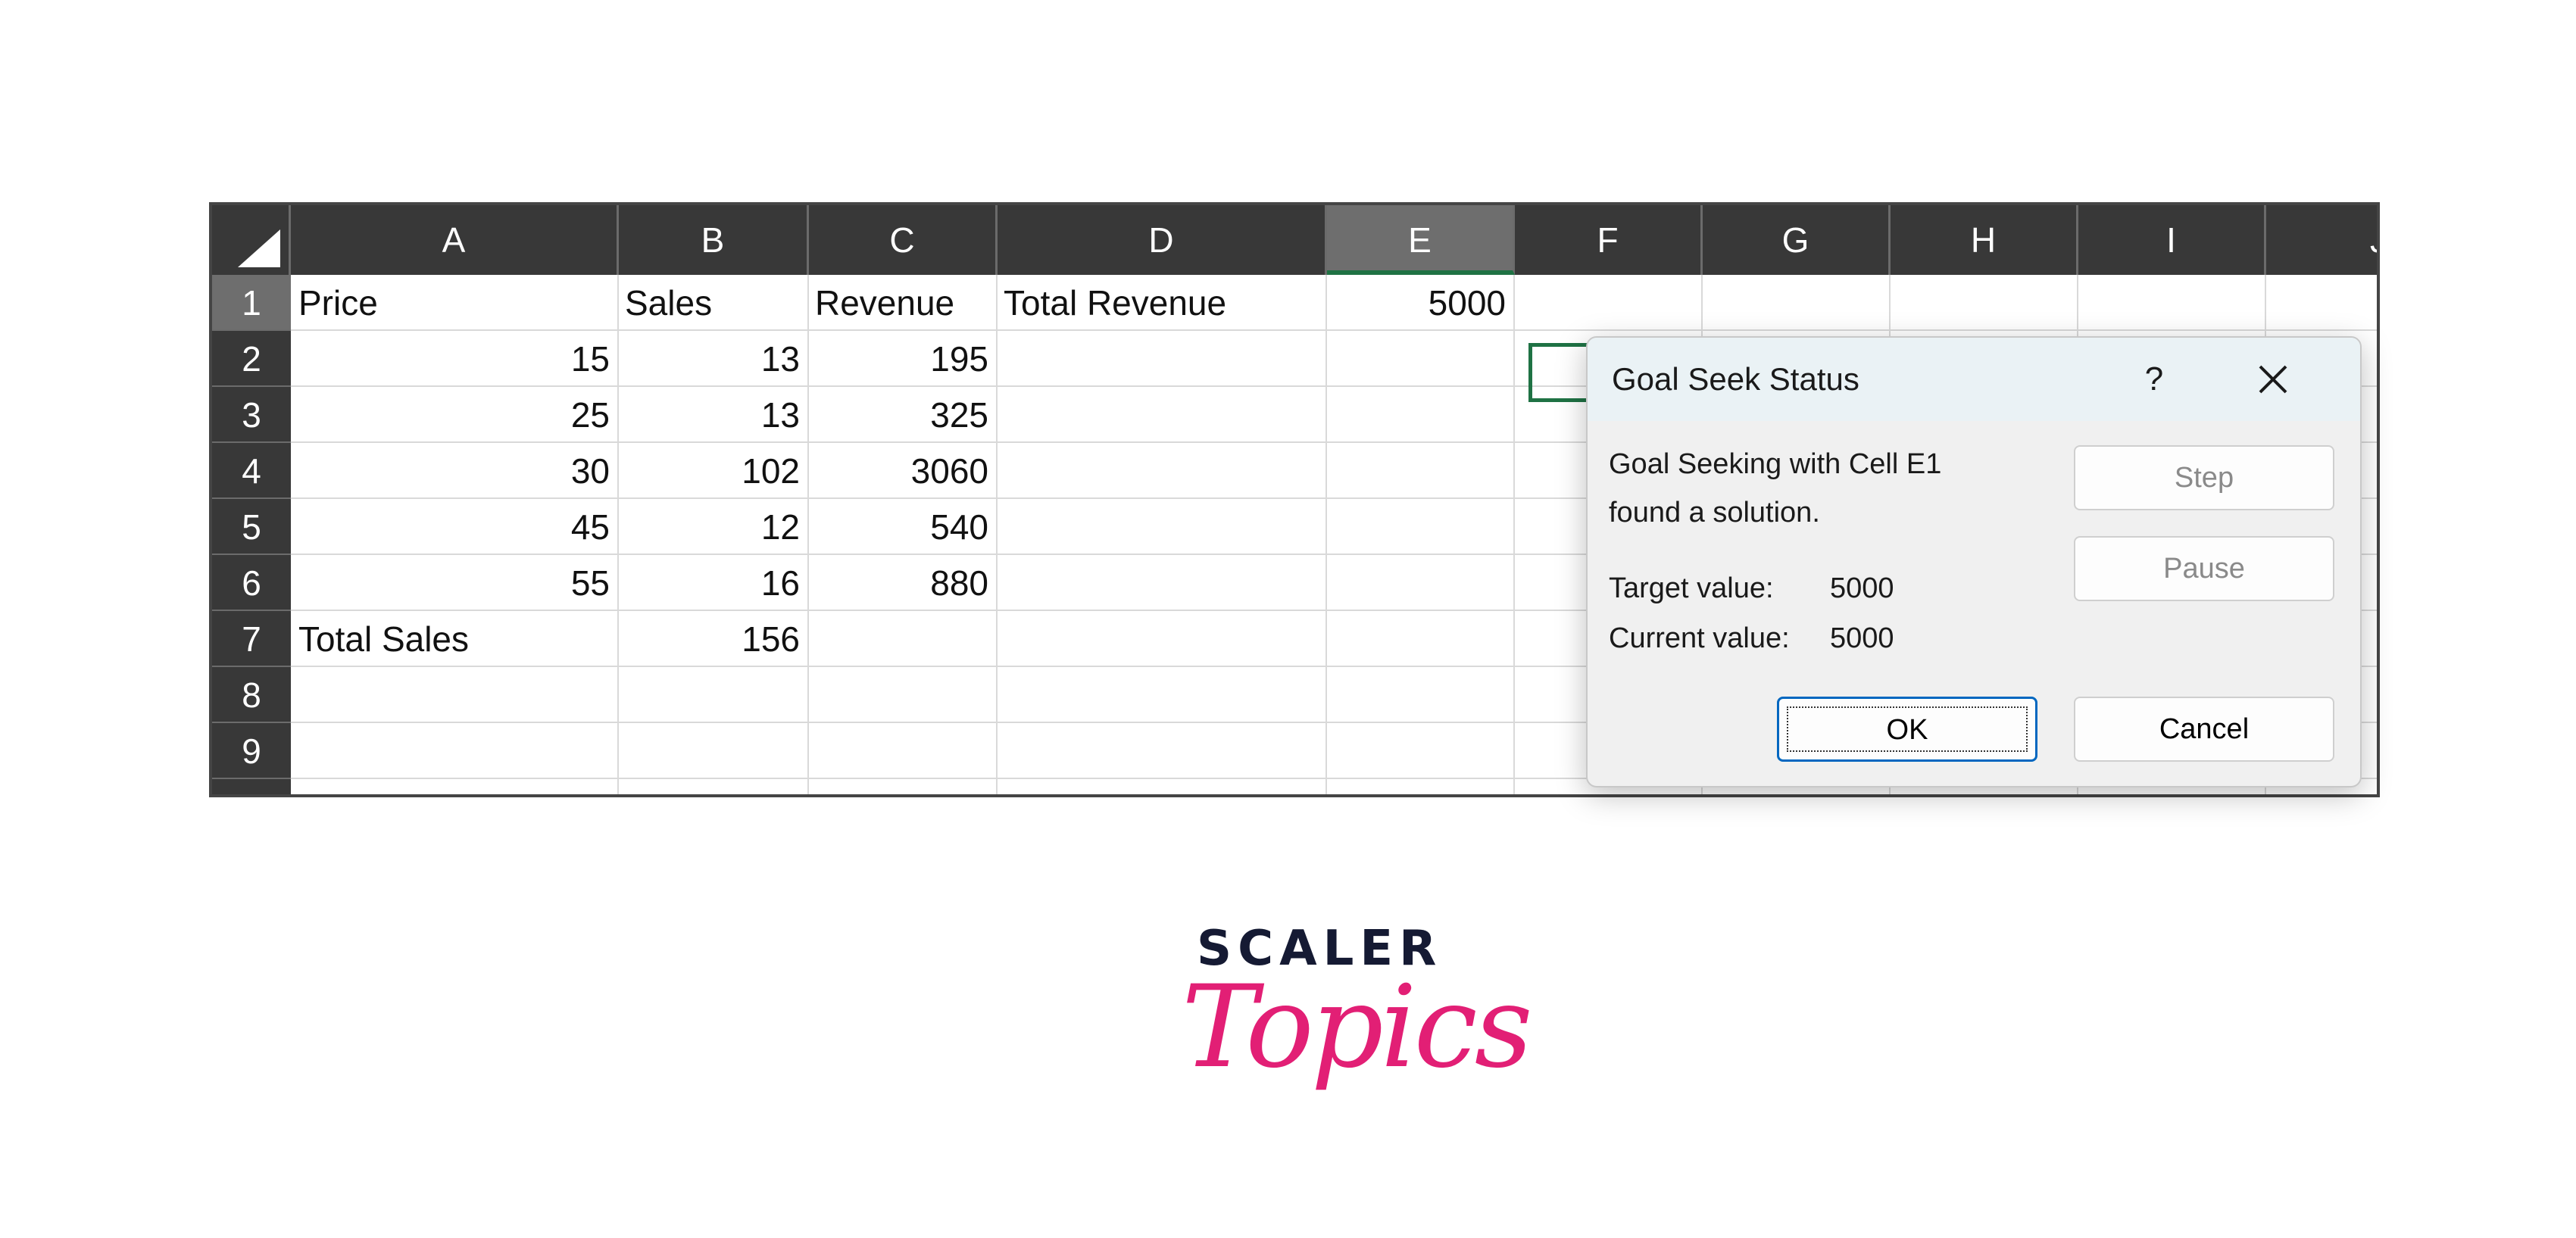 This screenshot has width=2576, height=1238. What do you see at coordinates (2322, 240) in the screenshot?
I see `column-header-j: J` at bounding box center [2322, 240].